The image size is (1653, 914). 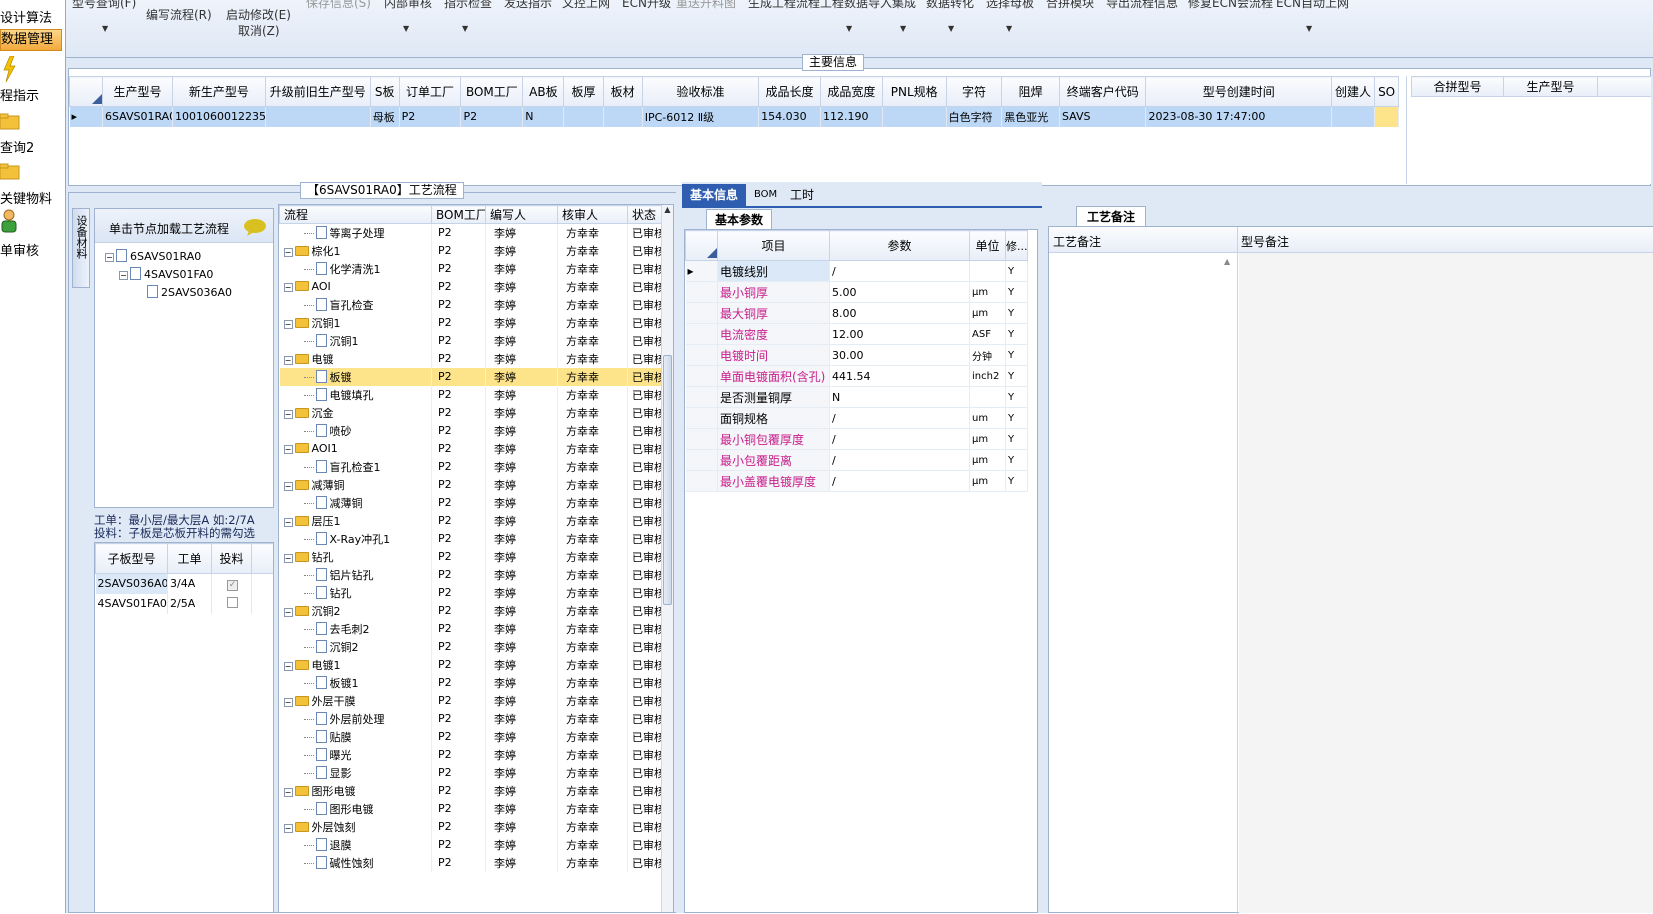 What do you see at coordinates (179, 14) in the screenshot?
I see `write-flow-button: 编写流程(R)` at bounding box center [179, 14].